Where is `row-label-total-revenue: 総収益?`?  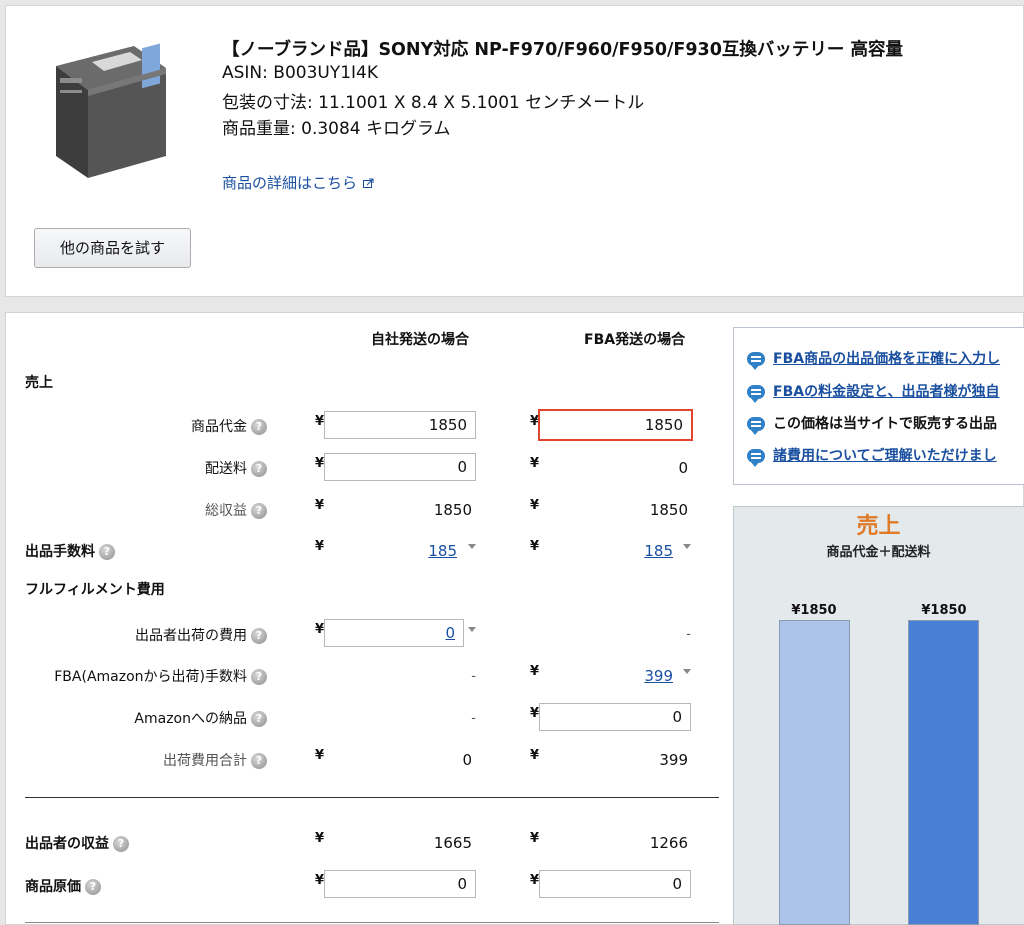
row-label-total-revenue: 総収益? is located at coordinates (236, 510).